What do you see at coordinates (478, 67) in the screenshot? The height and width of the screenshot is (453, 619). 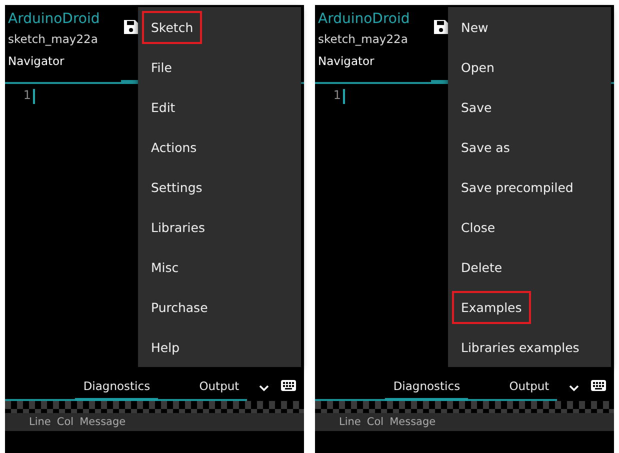 I see `menu-item: Open` at bounding box center [478, 67].